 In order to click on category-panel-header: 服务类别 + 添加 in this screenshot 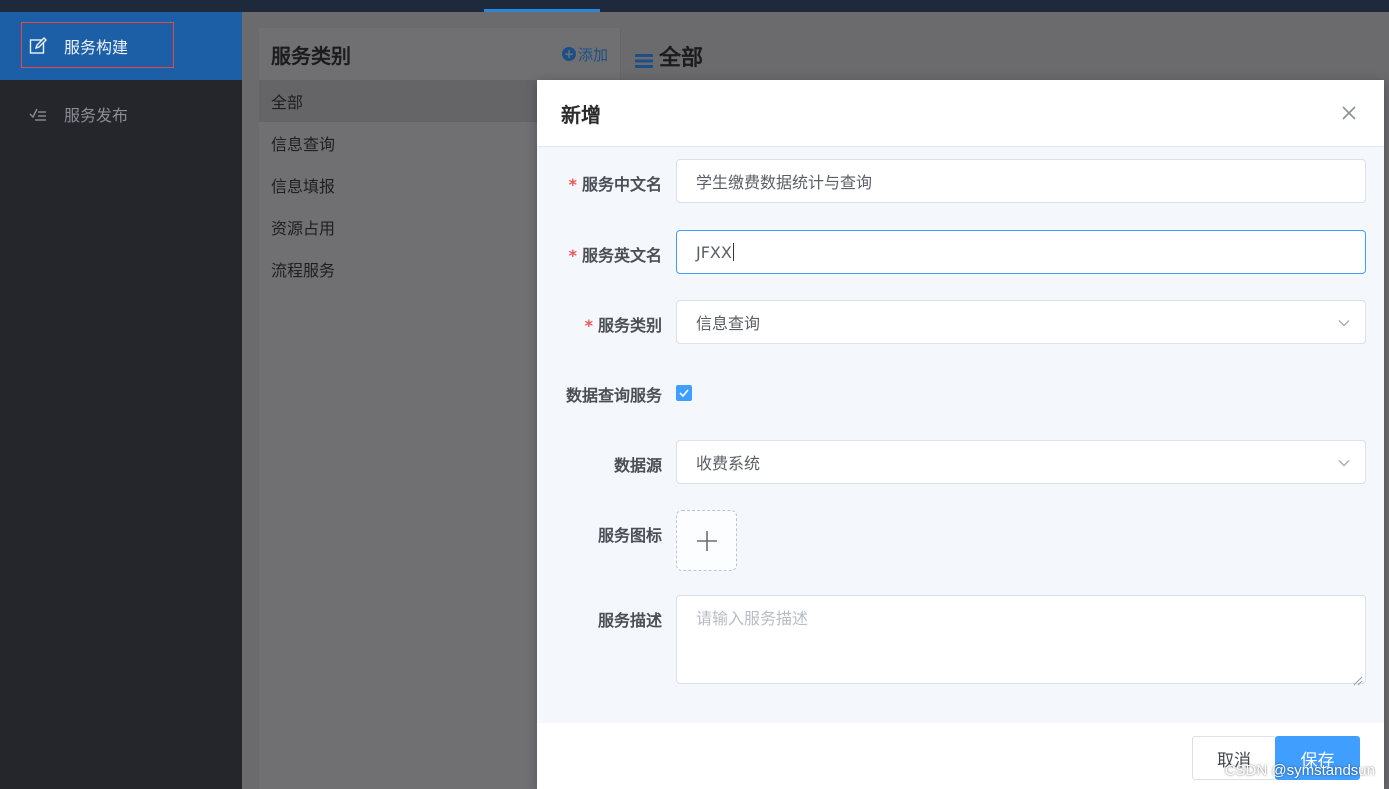, I will do `click(439, 54)`.